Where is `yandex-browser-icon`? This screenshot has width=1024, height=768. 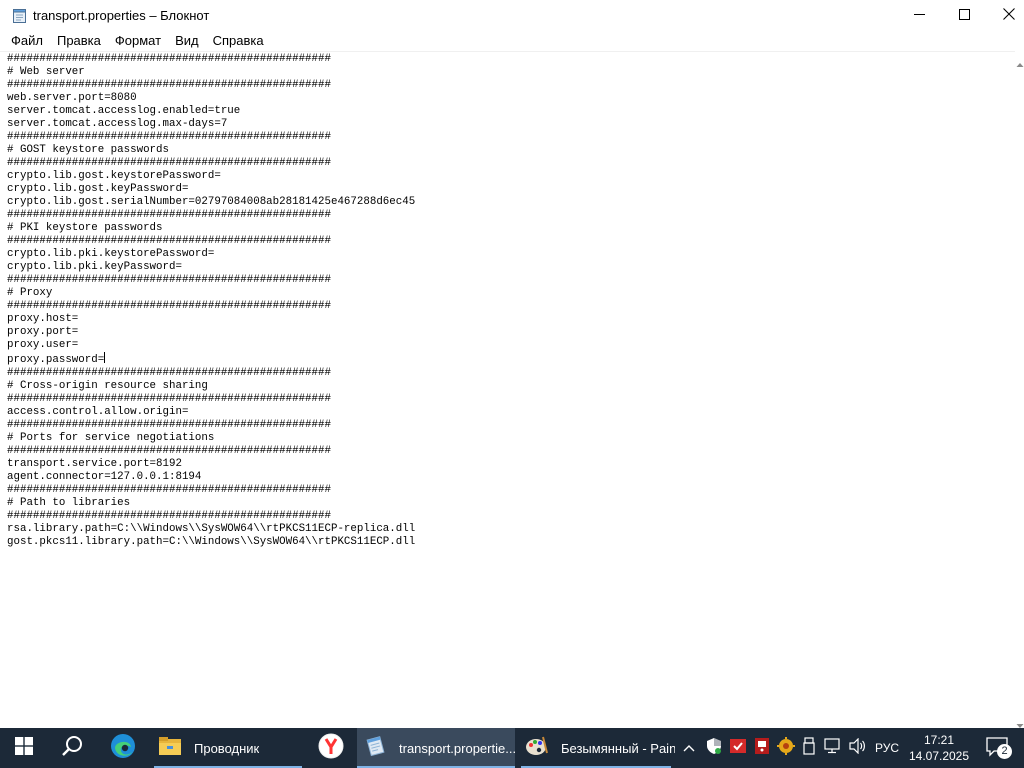
yandex-browser-icon is located at coordinates (331, 748).